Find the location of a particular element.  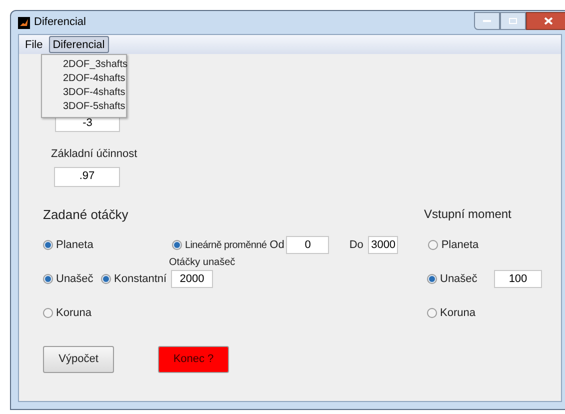

minimize-icon is located at coordinates (487, 21).